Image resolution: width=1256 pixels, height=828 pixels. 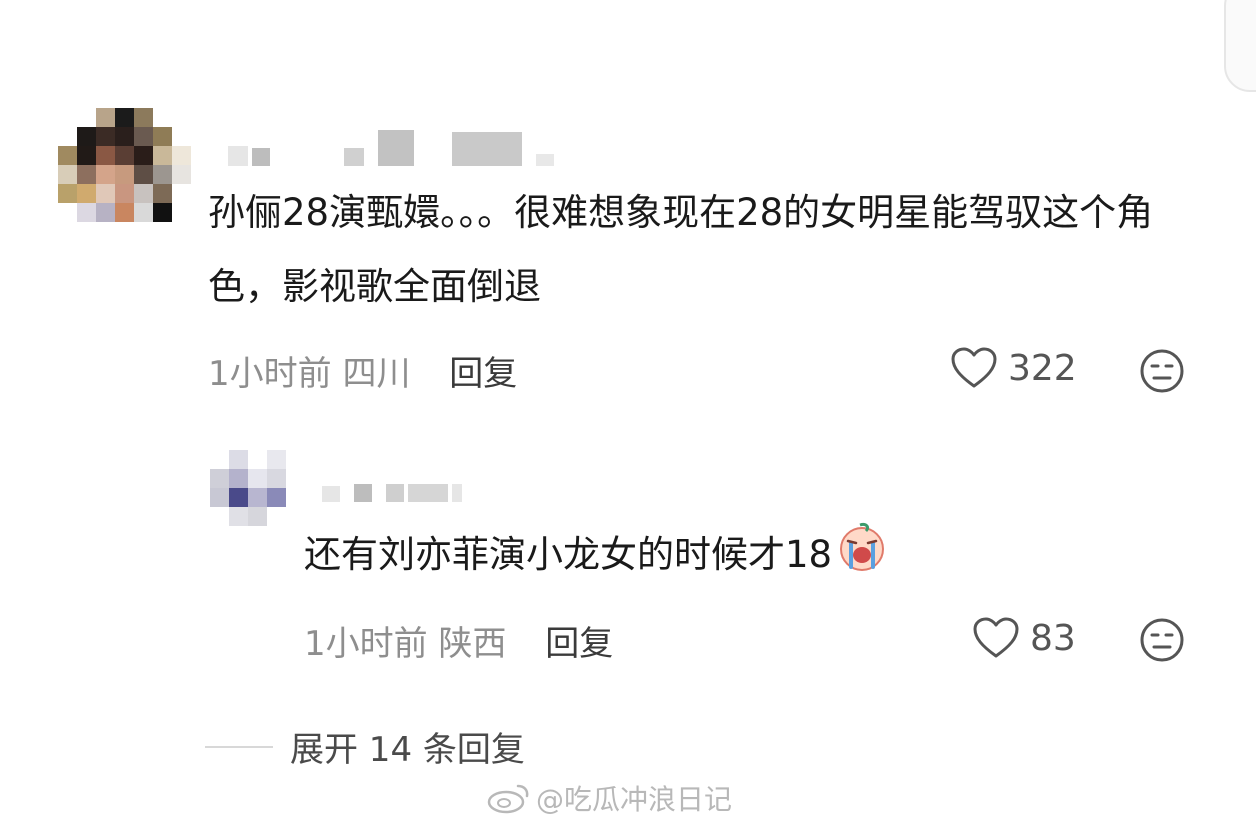 I want to click on scroll-edge, so click(x=1240, y=46).